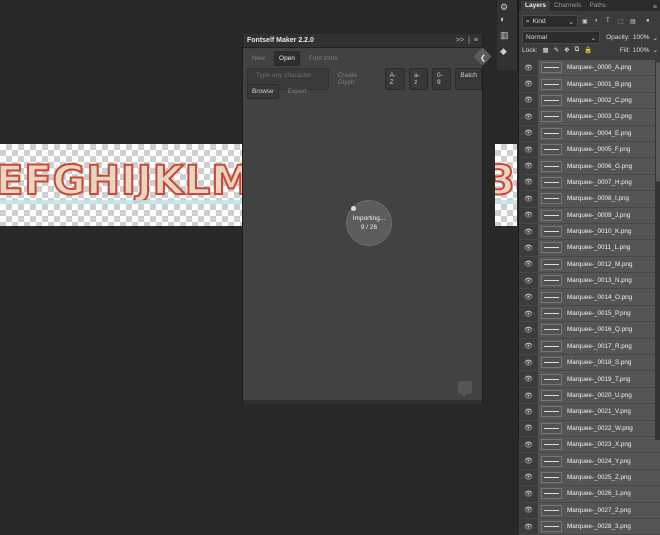 This screenshot has width=660, height=535. What do you see at coordinates (598, 22) in the screenshot?
I see `adjustment-filter-icon: ◑` at bounding box center [598, 22].